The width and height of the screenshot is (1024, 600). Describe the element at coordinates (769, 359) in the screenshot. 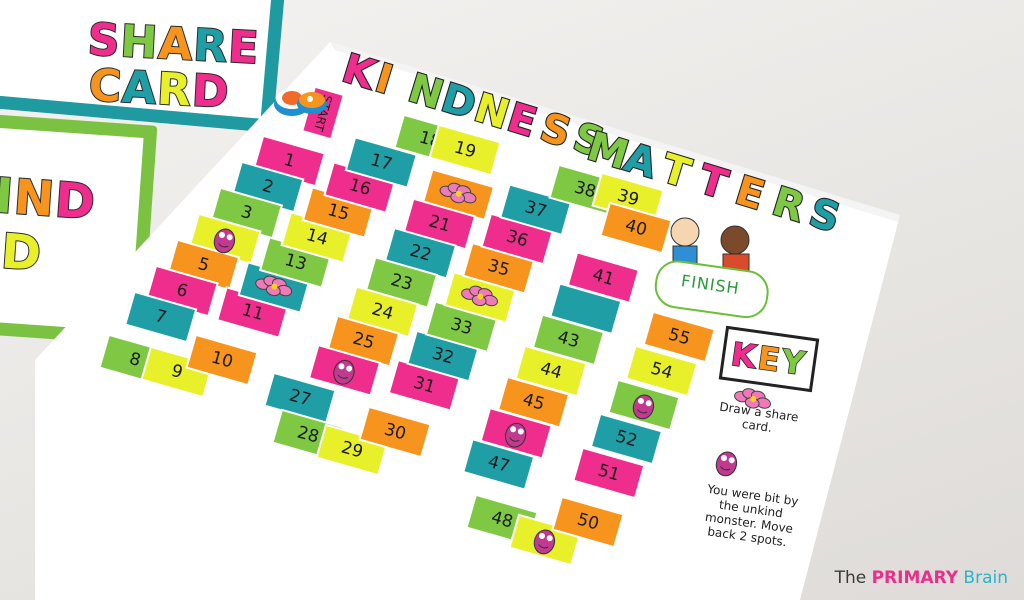

I see `key-heading: KEY` at that location.